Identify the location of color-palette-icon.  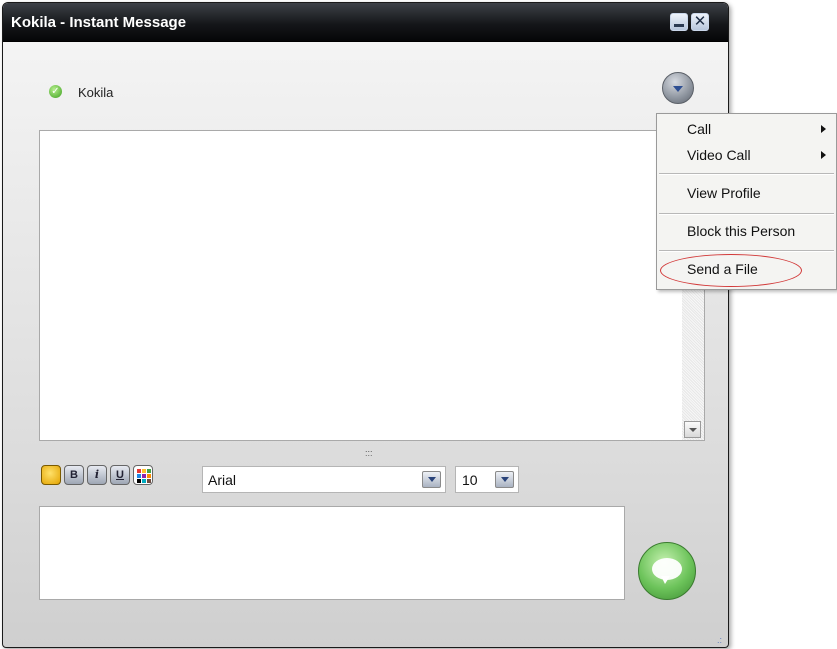
(143, 475).